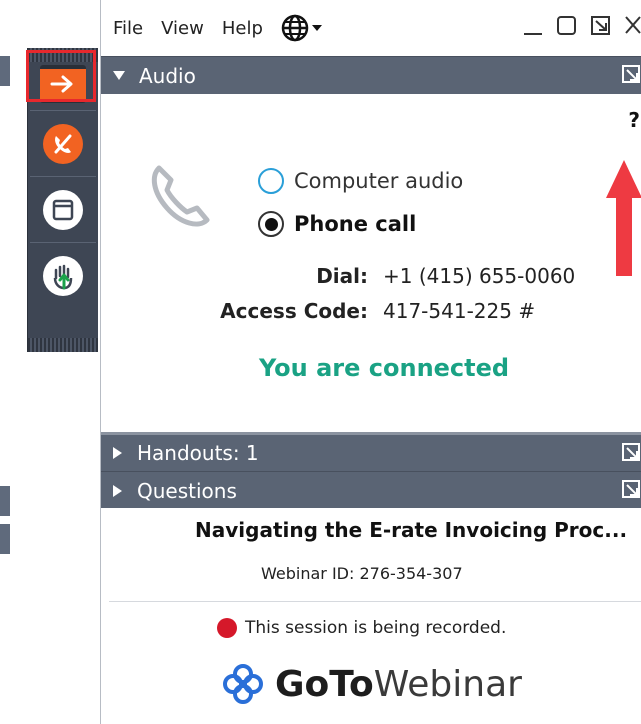  I want to click on recording-notice: This session is being recorded., so click(361, 628).